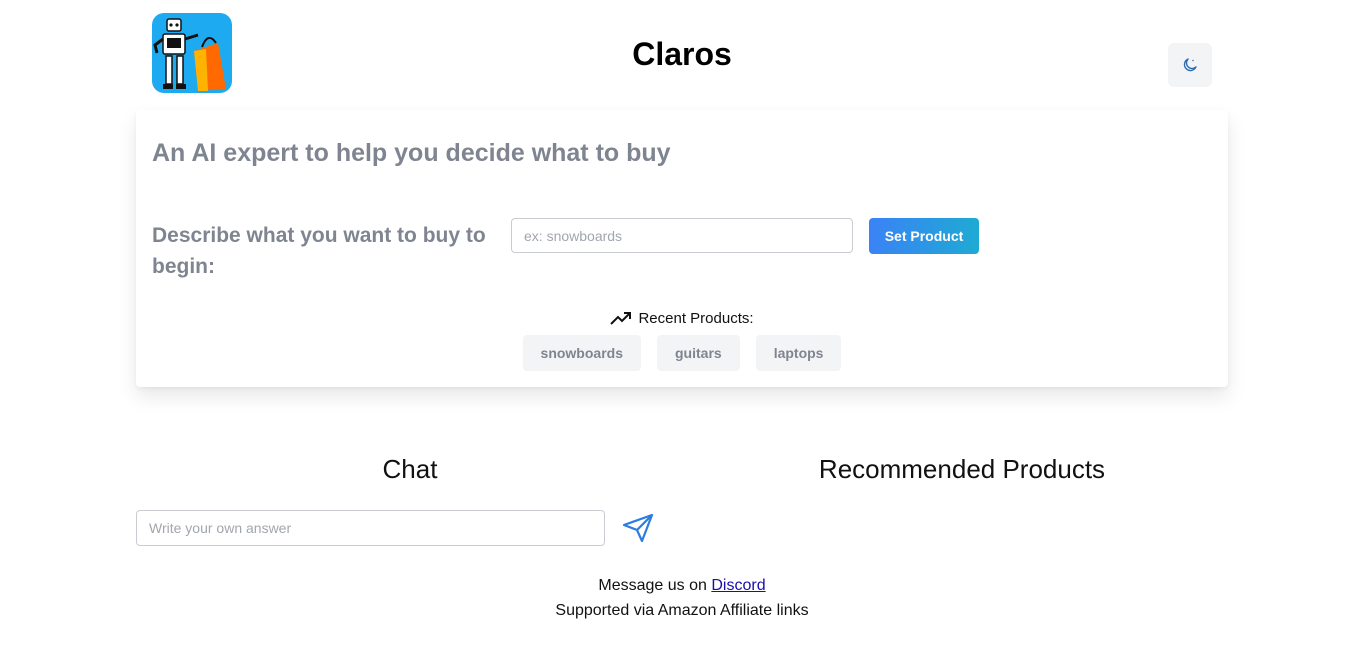  I want to click on theme-toggle-button, so click(1190, 65).